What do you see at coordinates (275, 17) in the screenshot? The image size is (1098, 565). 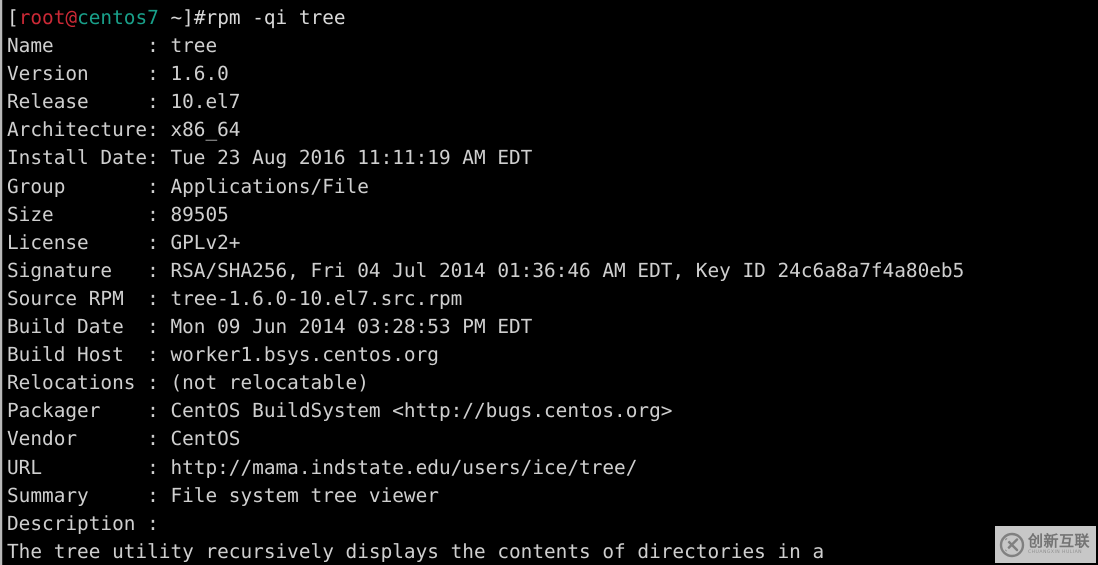 I see `command-text: rpm -qi tree` at bounding box center [275, 17].